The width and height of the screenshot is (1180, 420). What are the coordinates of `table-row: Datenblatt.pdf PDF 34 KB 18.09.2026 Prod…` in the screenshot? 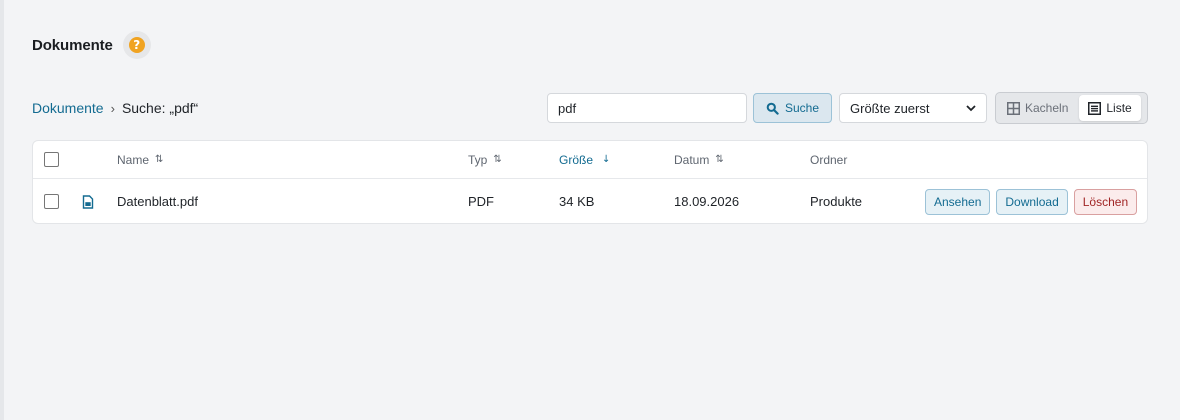 It's located at (590, 201).